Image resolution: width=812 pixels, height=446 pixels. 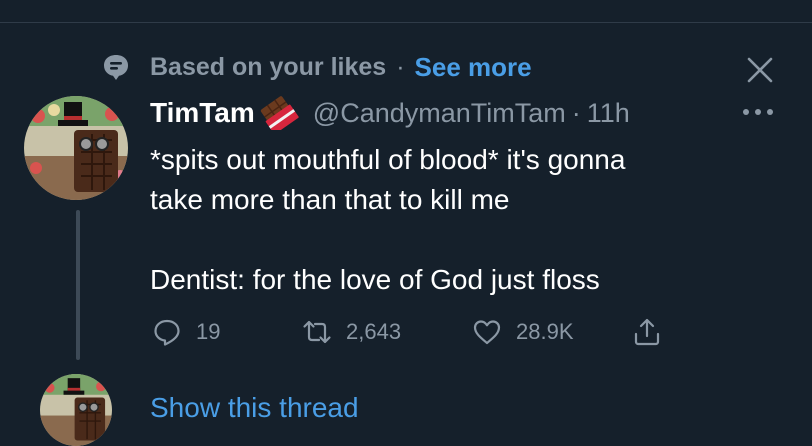 What do you see at coordinates (473, 67) in the screenshot?
I see `see-more-link: See more` at bounding box center [473, 67].